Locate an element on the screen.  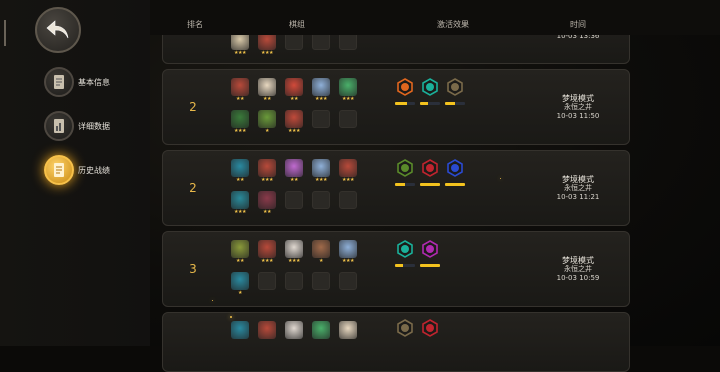
demon-icon is located at coordinates (430, 253).